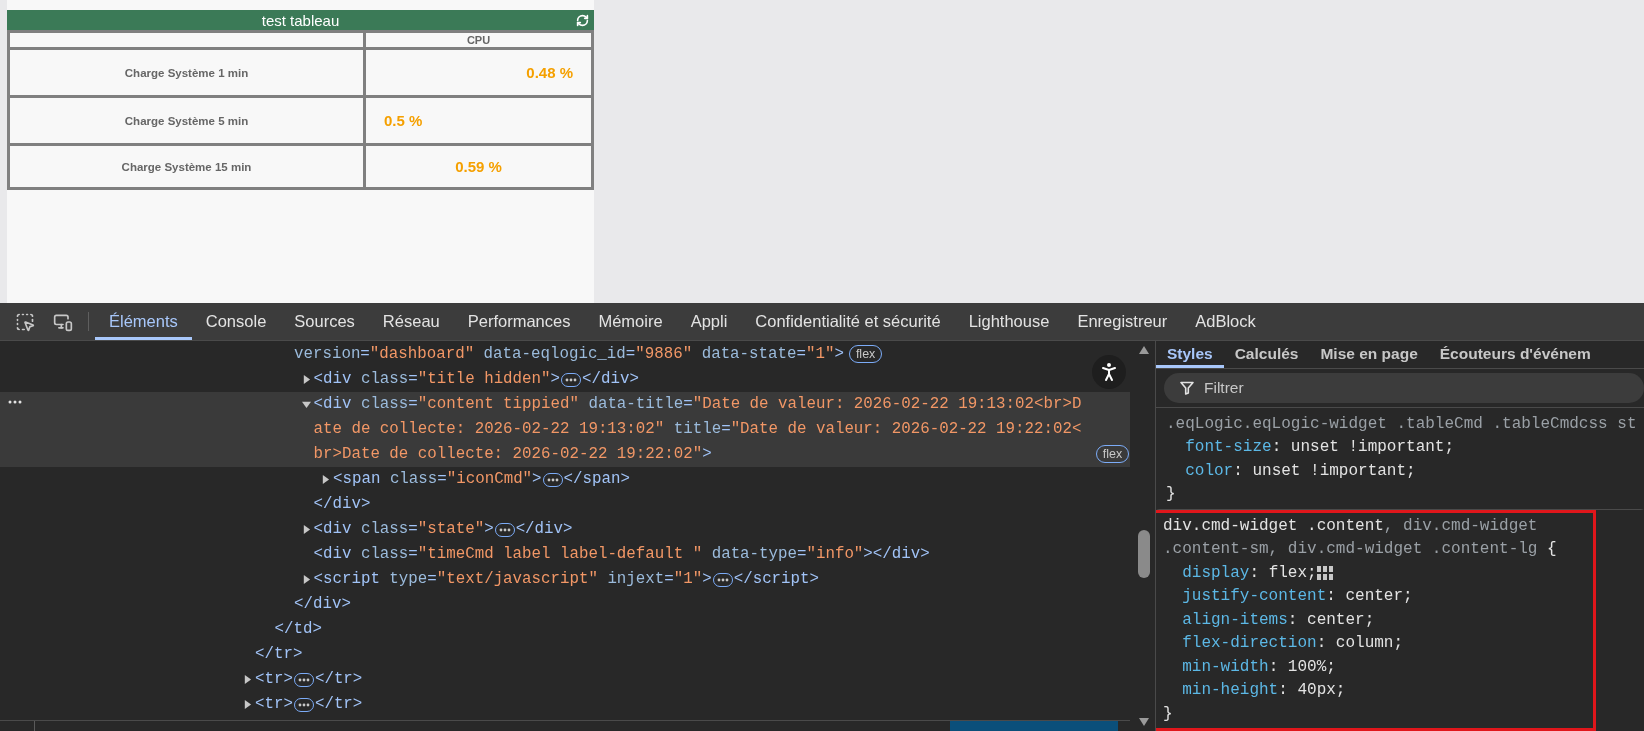 This screenshot has height=731, width=1644. I want to click on refresh-icon, so click(582, 20).